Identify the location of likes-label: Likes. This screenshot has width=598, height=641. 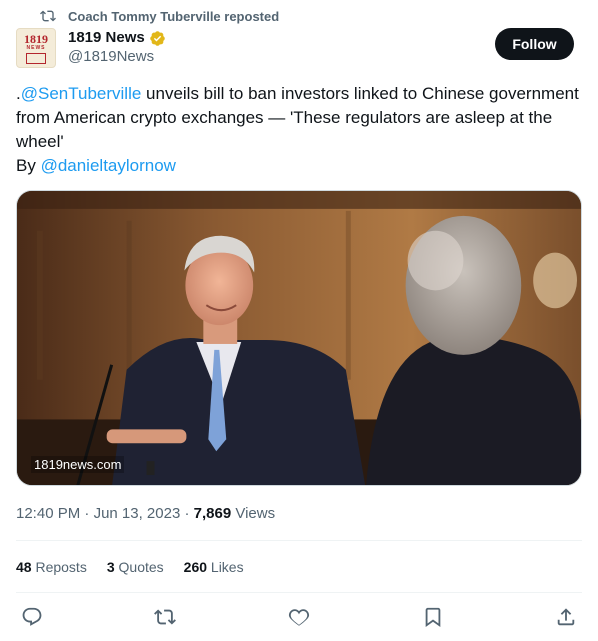
(225, 567).